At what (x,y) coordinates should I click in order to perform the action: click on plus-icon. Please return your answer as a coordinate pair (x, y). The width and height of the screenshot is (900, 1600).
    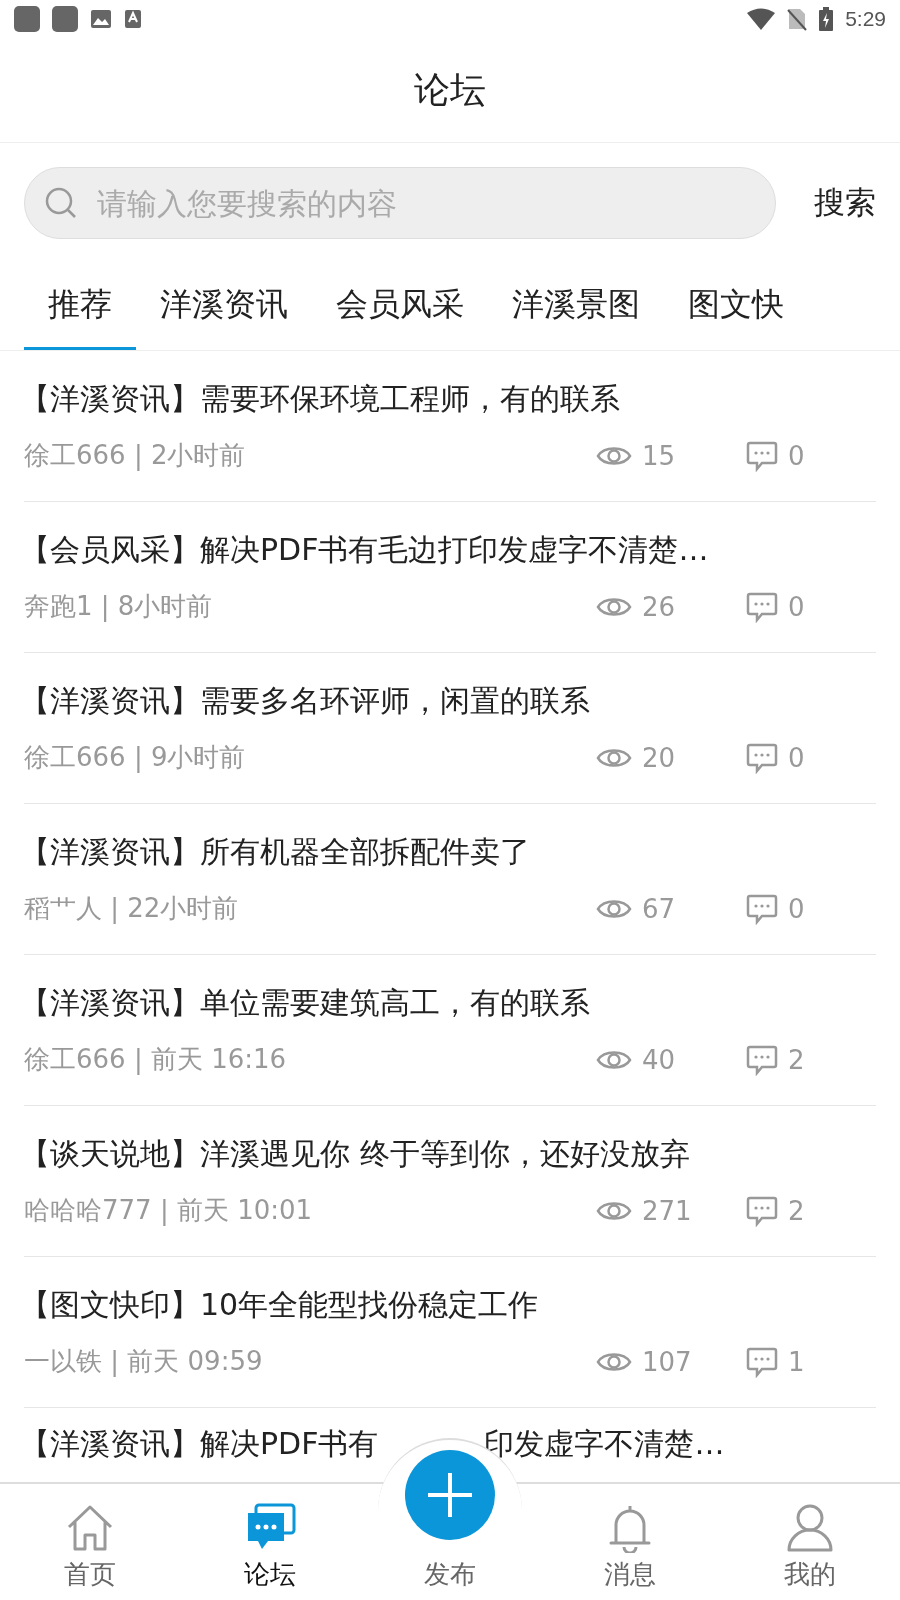
    Looking at the image, I should click on (450, 1495).